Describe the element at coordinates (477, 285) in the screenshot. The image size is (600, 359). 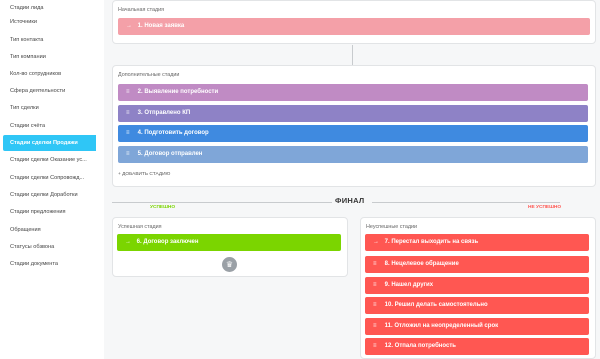
I see `stage-found-others: ≡ 9. Нашел других` at that location.